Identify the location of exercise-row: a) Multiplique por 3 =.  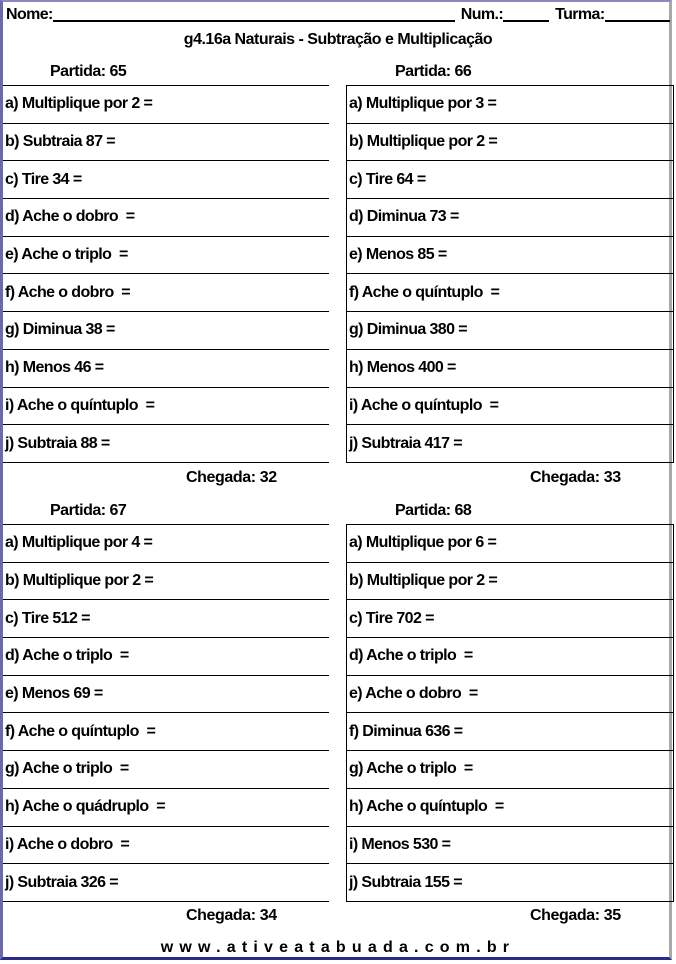
(510, 104).